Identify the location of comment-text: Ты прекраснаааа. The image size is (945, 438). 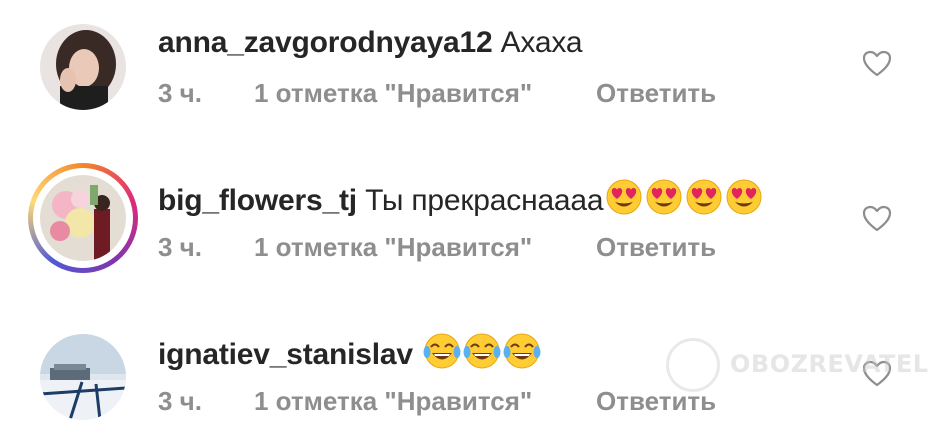
(484, 200).